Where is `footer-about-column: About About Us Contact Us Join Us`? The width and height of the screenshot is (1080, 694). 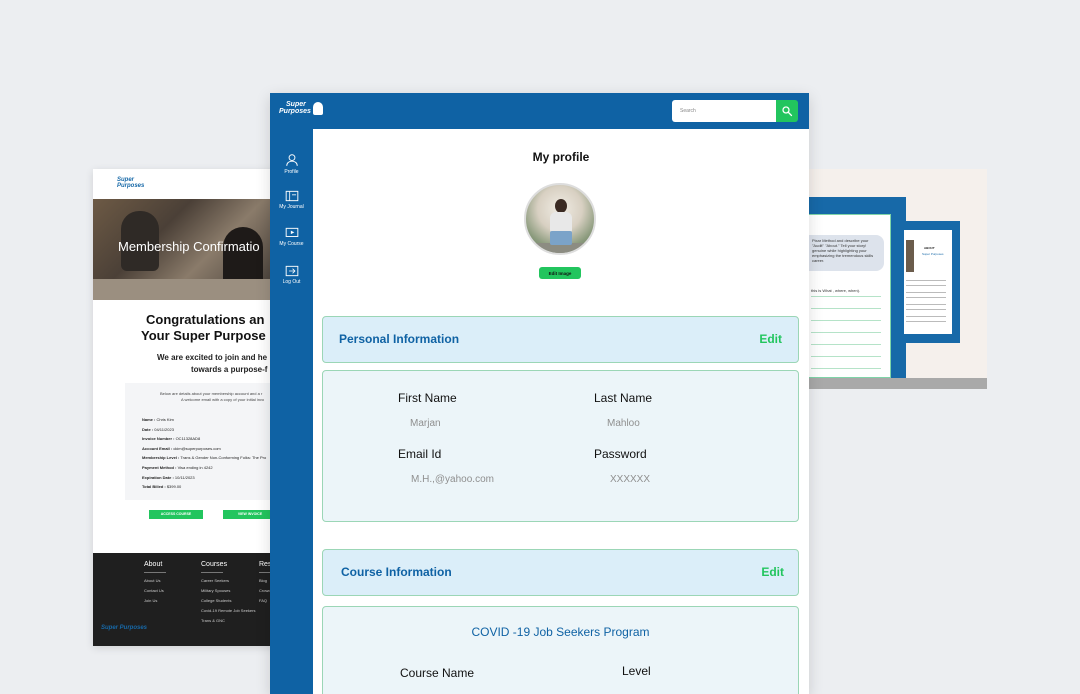 footer-about-column: About About Us Contact Us Join Us is located at coordinates (155, 584).